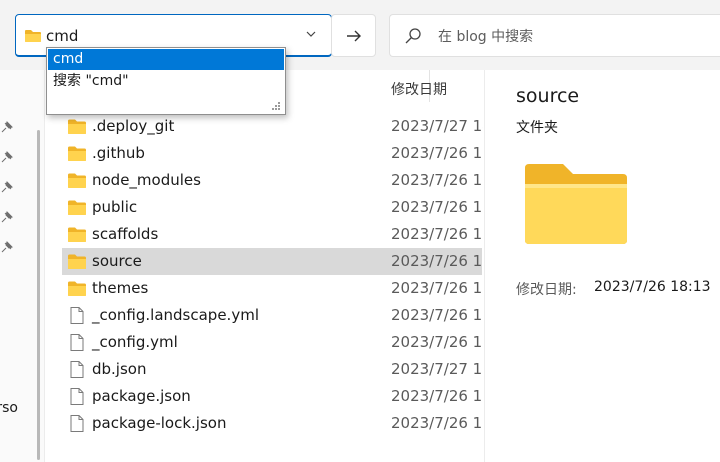  Describe the element at coordinates (272, 342) in the screenshot. I see `file-row: _config.yml 2023/7/26 18` at that location.